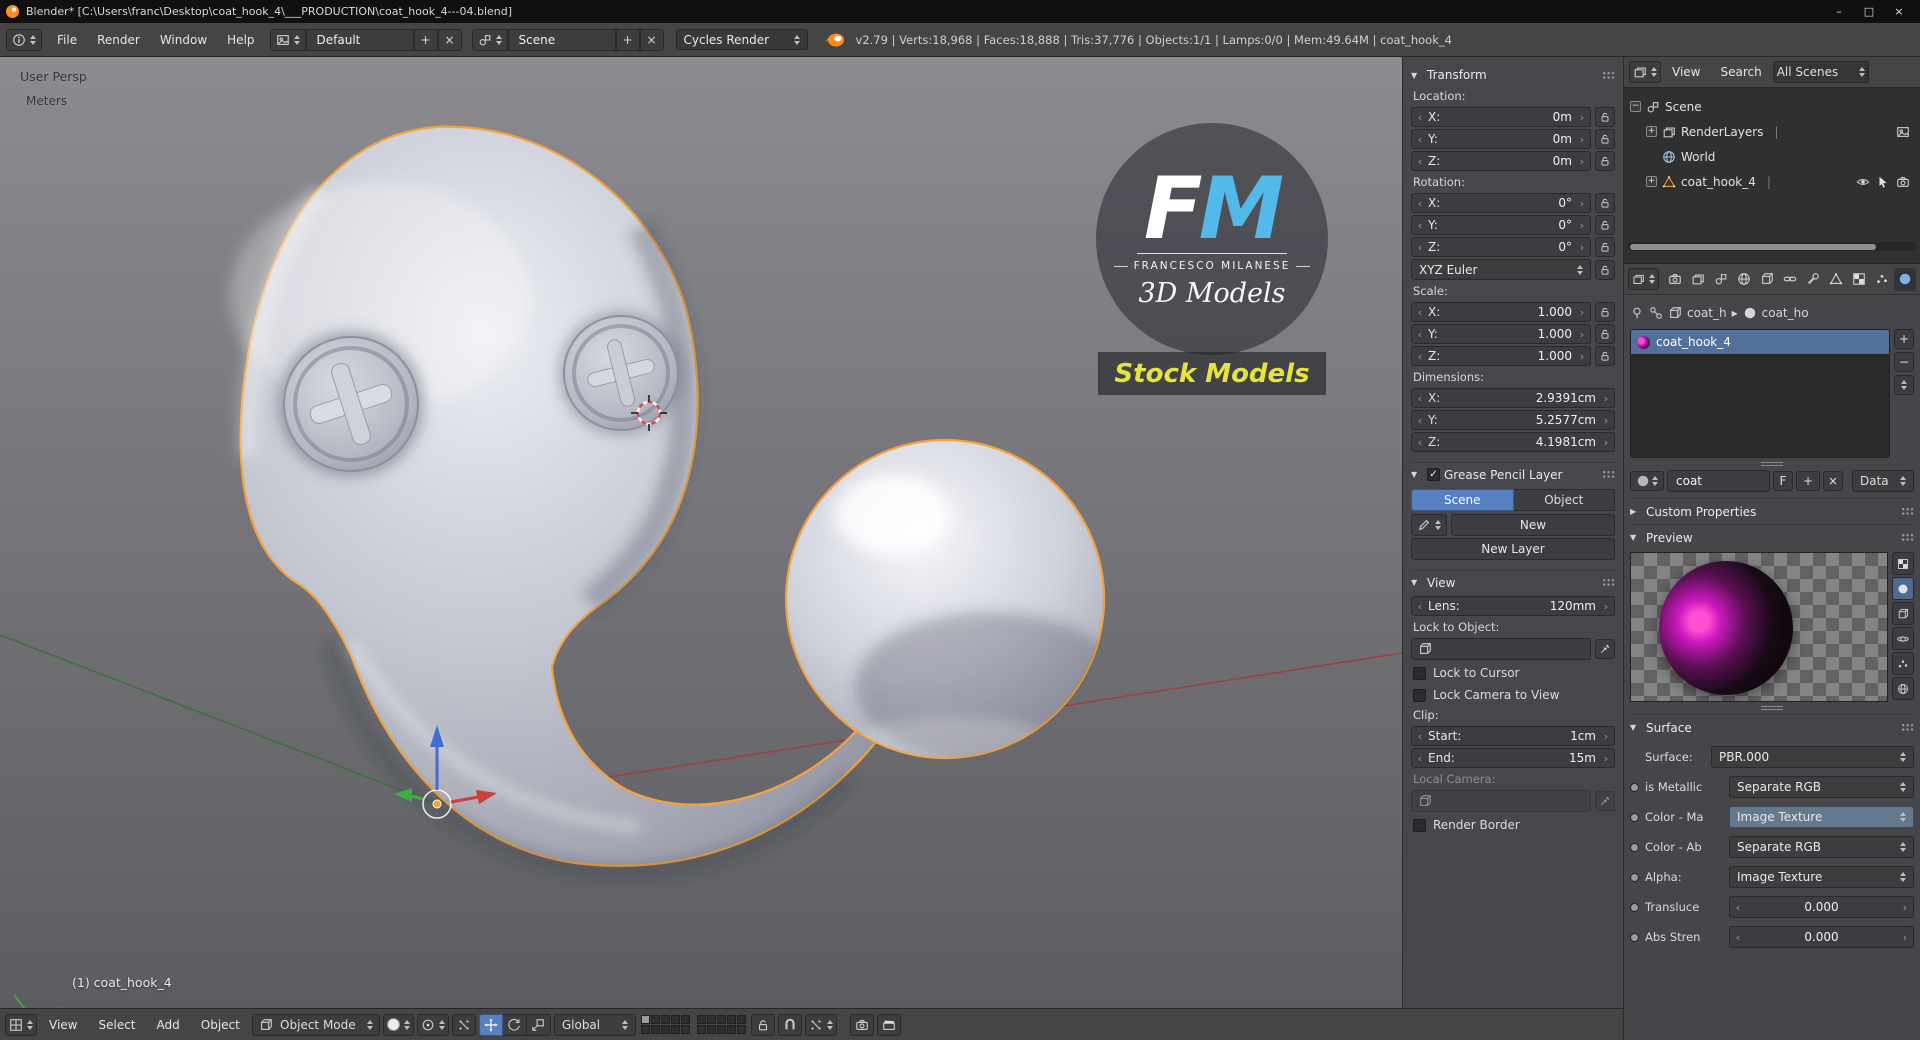  Describe the element at coordinates (1647, 481) in the screenshot. I see `browse-material-button` at that location.